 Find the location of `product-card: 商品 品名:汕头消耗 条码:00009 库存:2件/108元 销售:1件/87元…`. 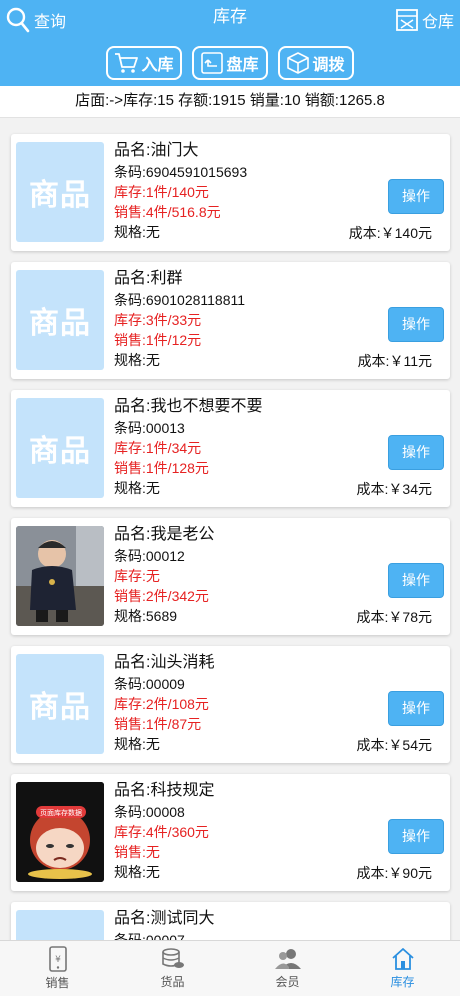

product-card: 商品 品名:汕头消耗 条码:00009 库存:2件/108元 销售:1件/87元… is located at coordinates (230, 704).